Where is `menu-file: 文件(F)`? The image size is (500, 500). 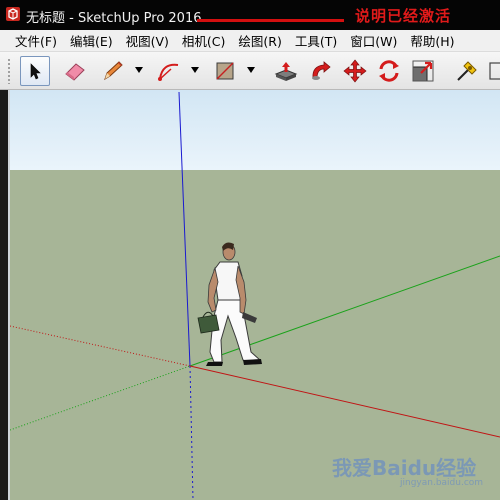 menu-file: 文件(F) is located at coordinates (36, 40).